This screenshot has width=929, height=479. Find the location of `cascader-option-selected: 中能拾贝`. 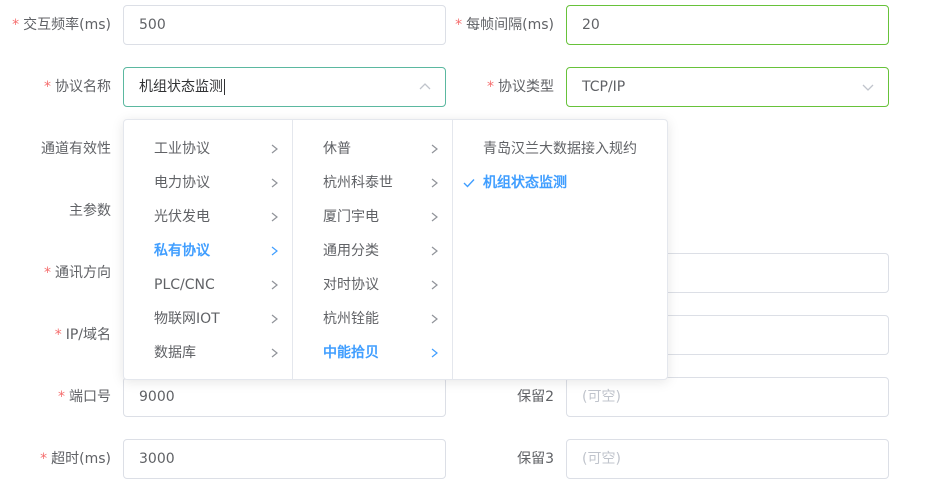

cascader-option-selected: 中能拾贝 is located at coordinates (372, 353).